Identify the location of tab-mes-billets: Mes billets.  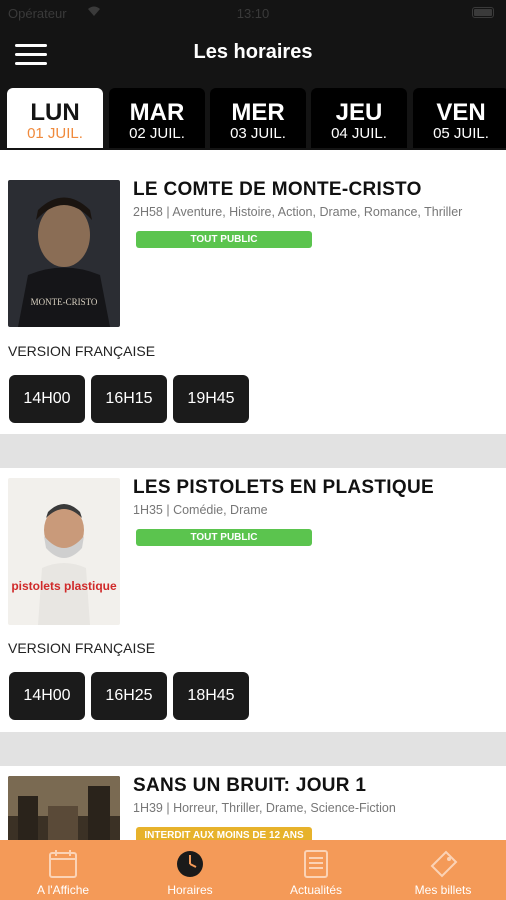
(443, 870).